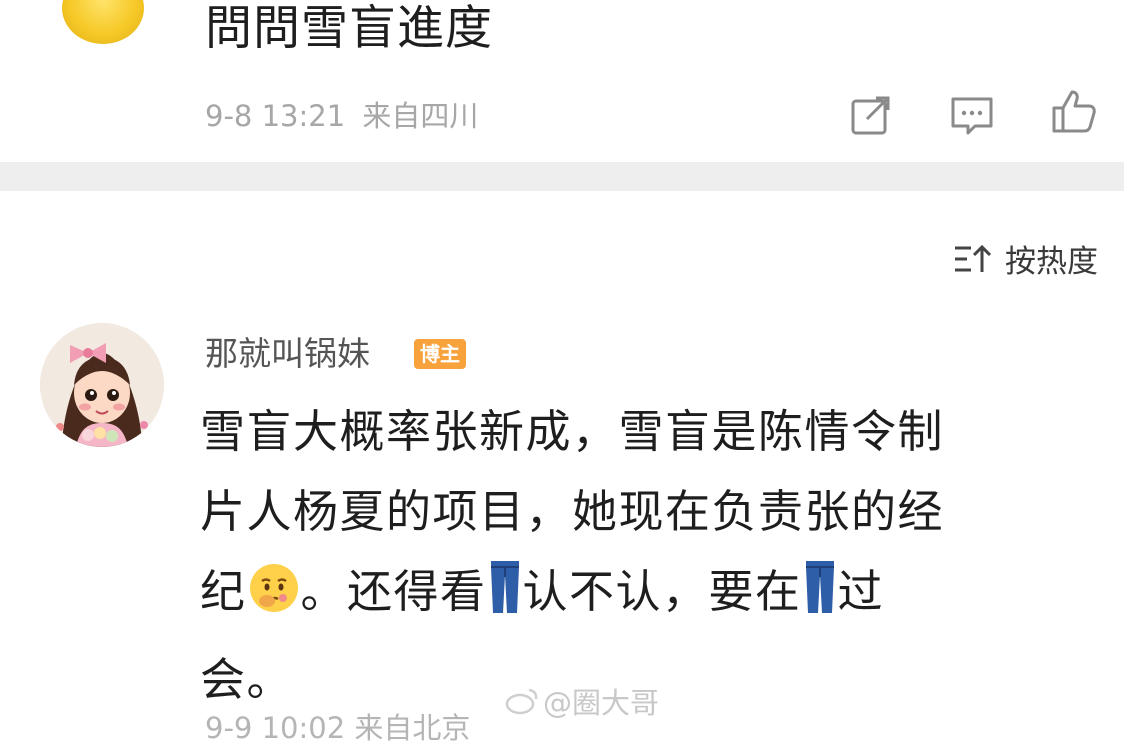 Image resolution: width=1124 pixels, height=748 pixels. I want to click on thinking-face-emoji, so click(274, 600).